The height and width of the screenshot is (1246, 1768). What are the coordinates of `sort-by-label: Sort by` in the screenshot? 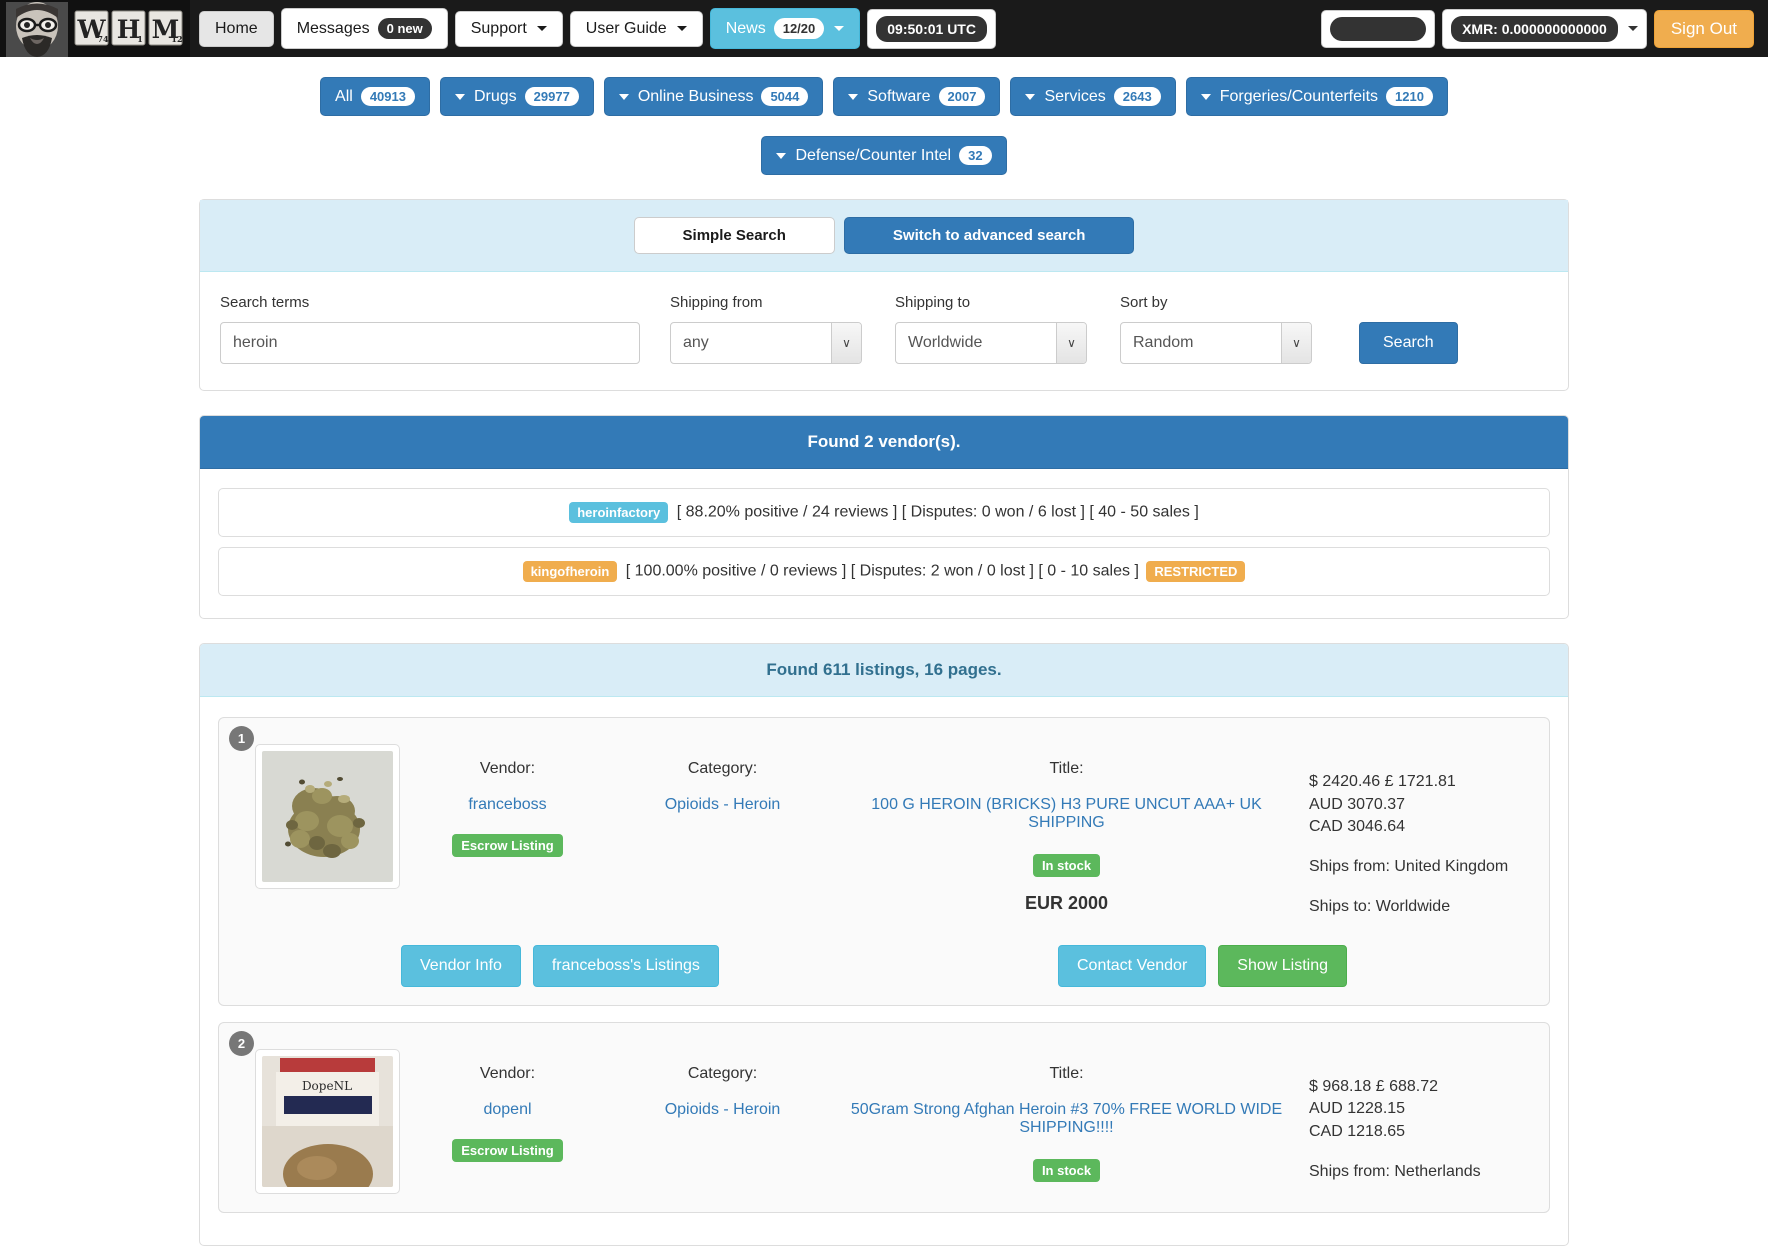 It's located at (1144, 302).